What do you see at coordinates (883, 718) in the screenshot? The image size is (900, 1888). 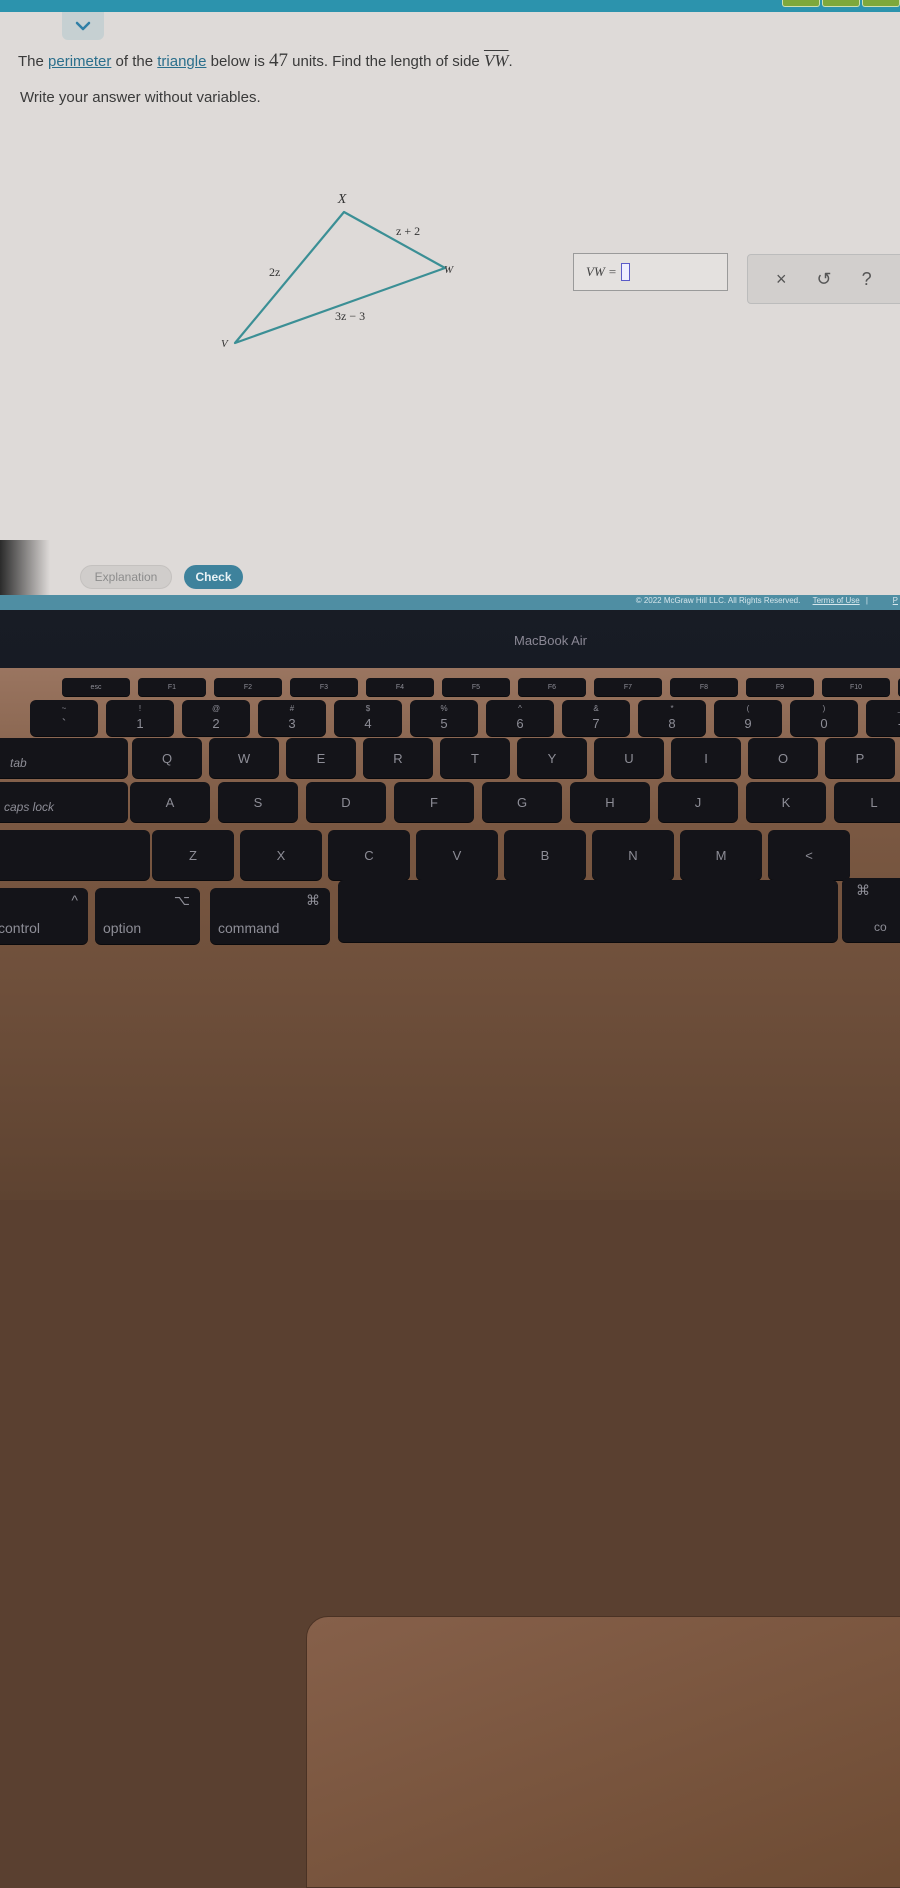 I see `key--: _-` at bounding box center [883, 718].